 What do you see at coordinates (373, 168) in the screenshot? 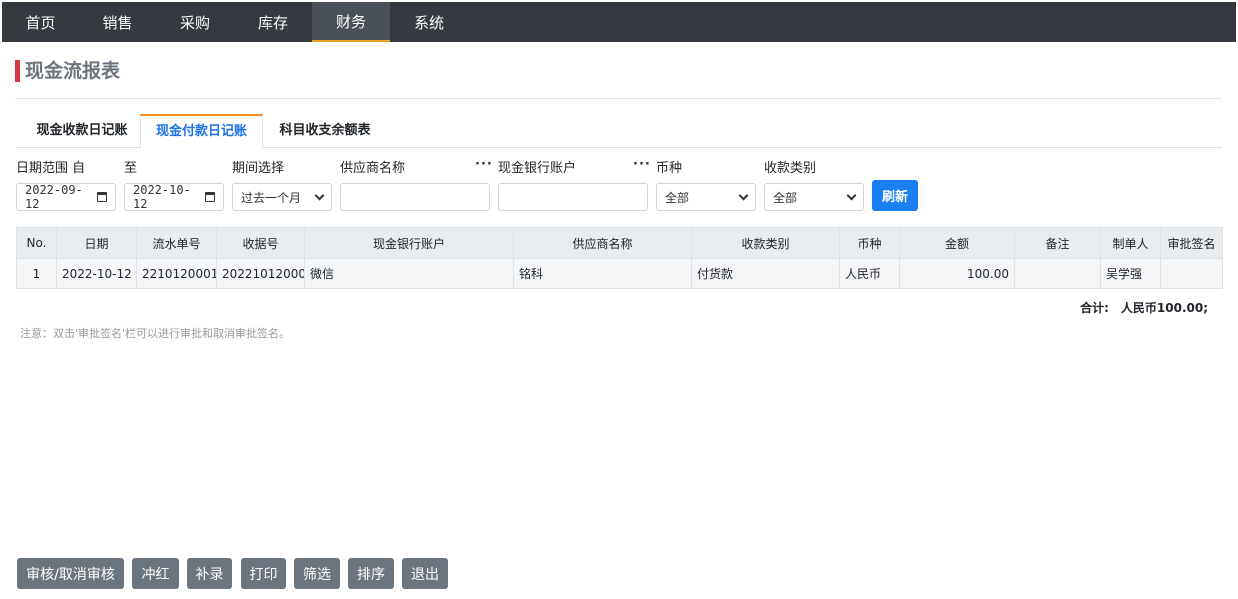
I see `supplier-label: 供应商名称` at bounding box center [373, 168].